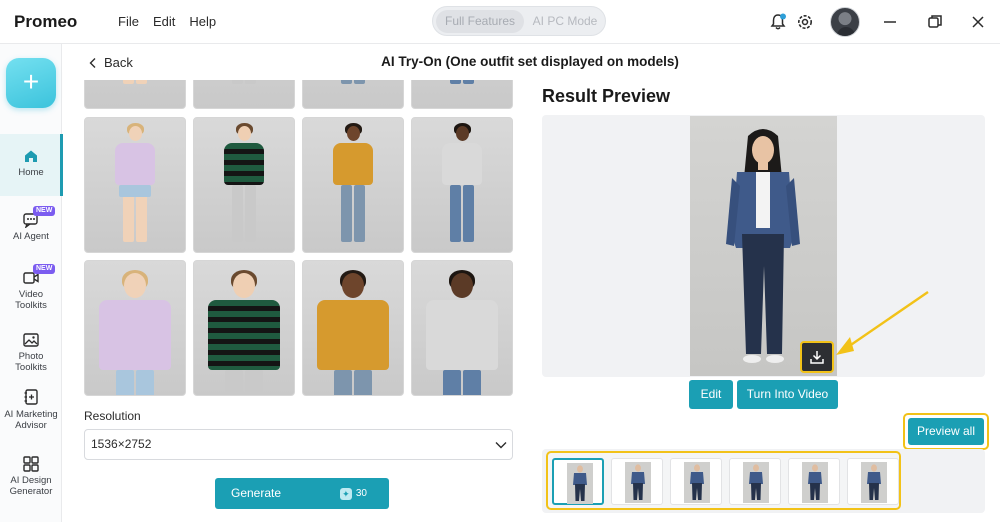 This screenshot has height=522, width=1000. What do you see at coordinates (882, 323) in the screenshot?
I see `callout-arrow-icon` at bounding box center [882, 323].